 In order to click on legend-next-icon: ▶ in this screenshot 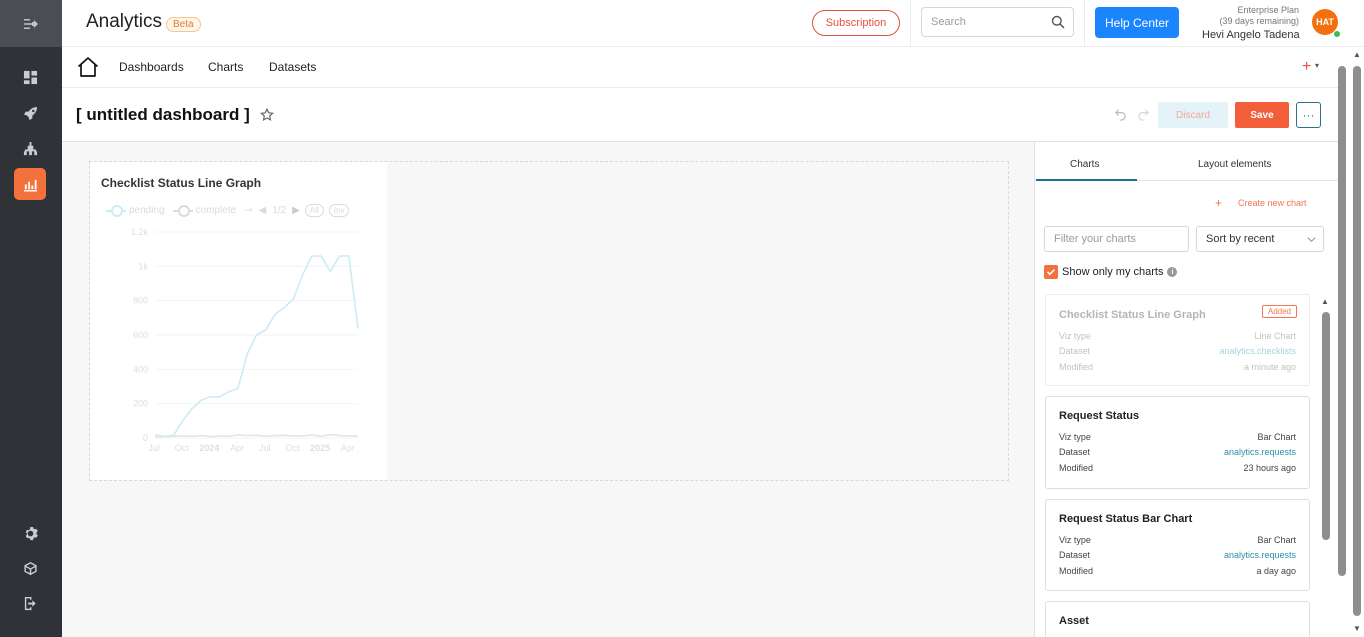, I will do `click(296, 210)`.